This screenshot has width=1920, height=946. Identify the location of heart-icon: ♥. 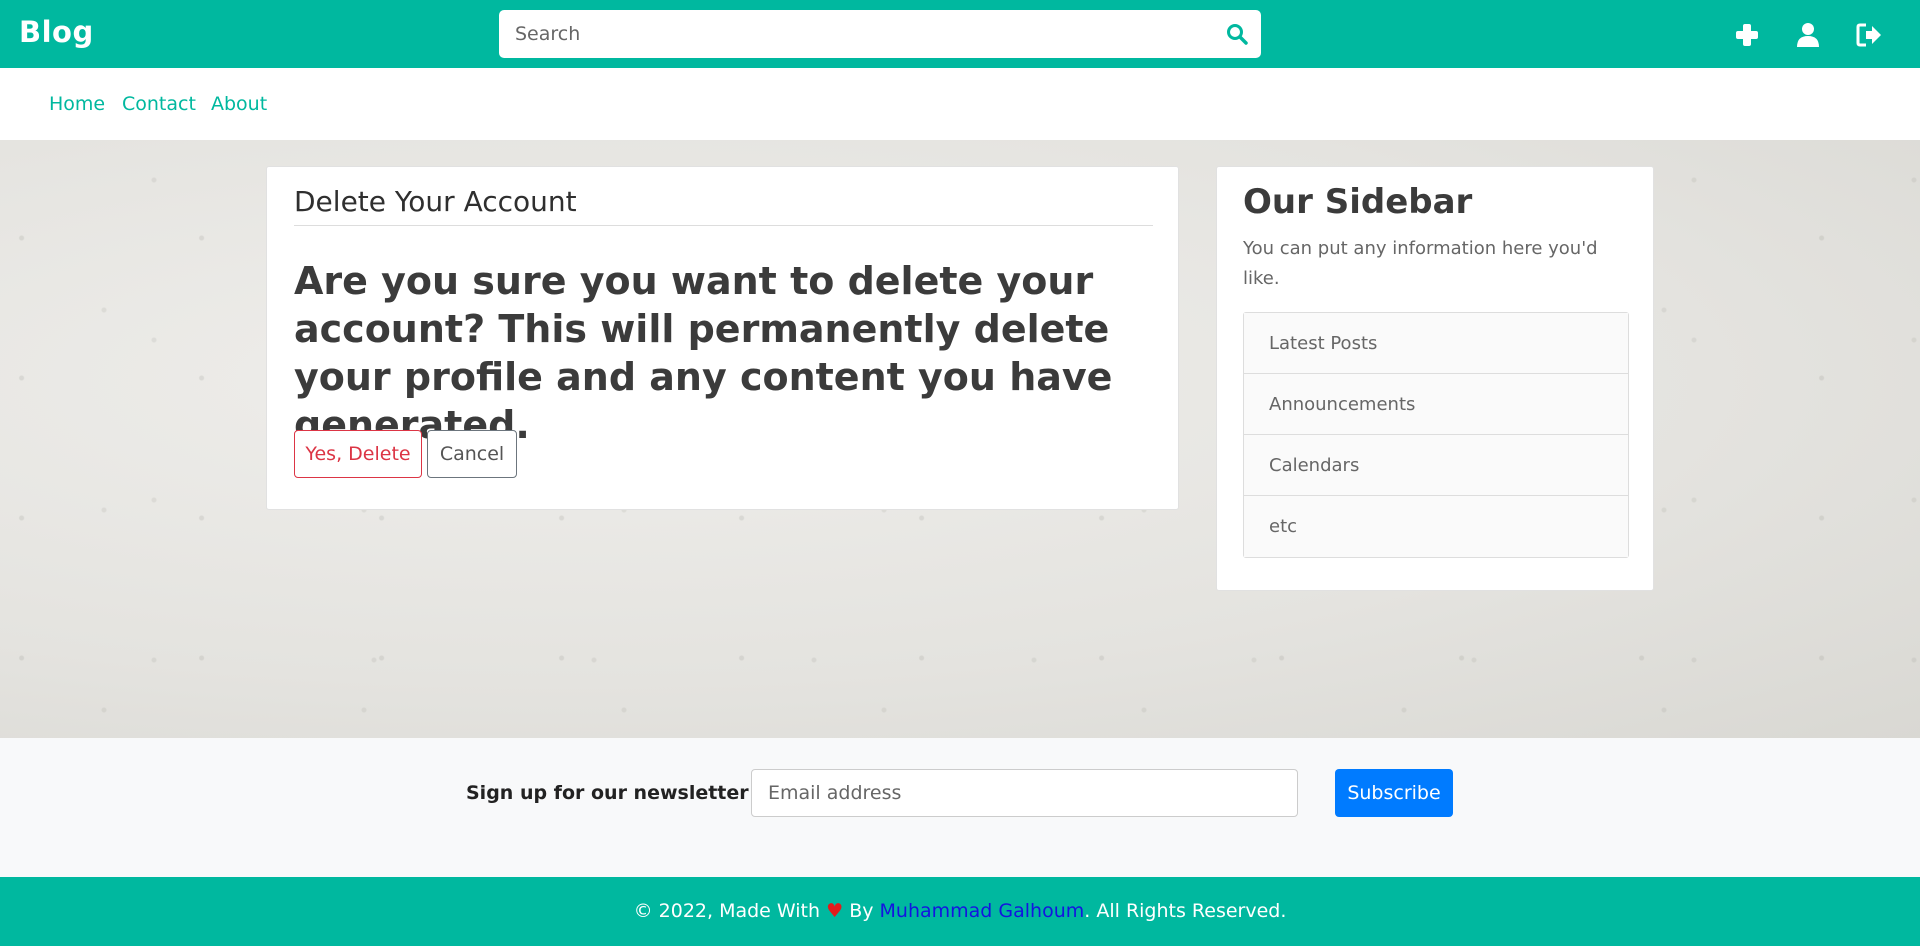
(835, 911).